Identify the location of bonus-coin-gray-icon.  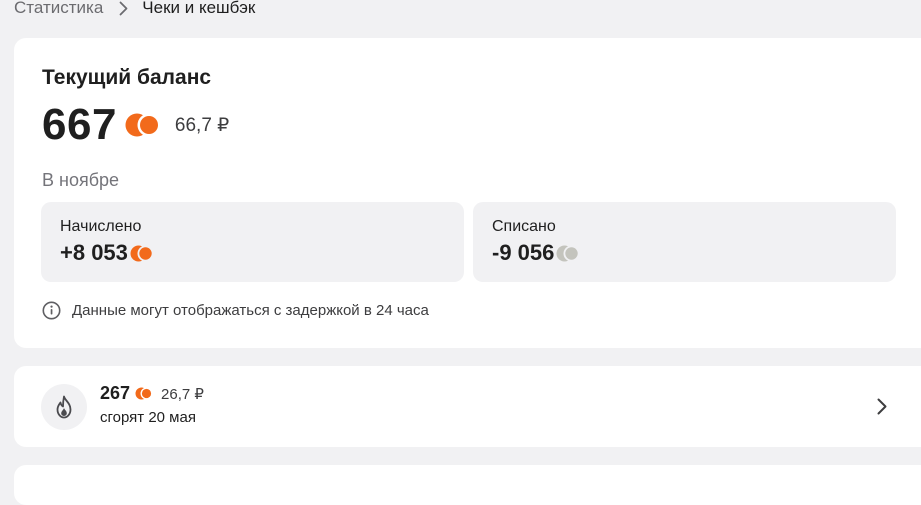
(568, 253).